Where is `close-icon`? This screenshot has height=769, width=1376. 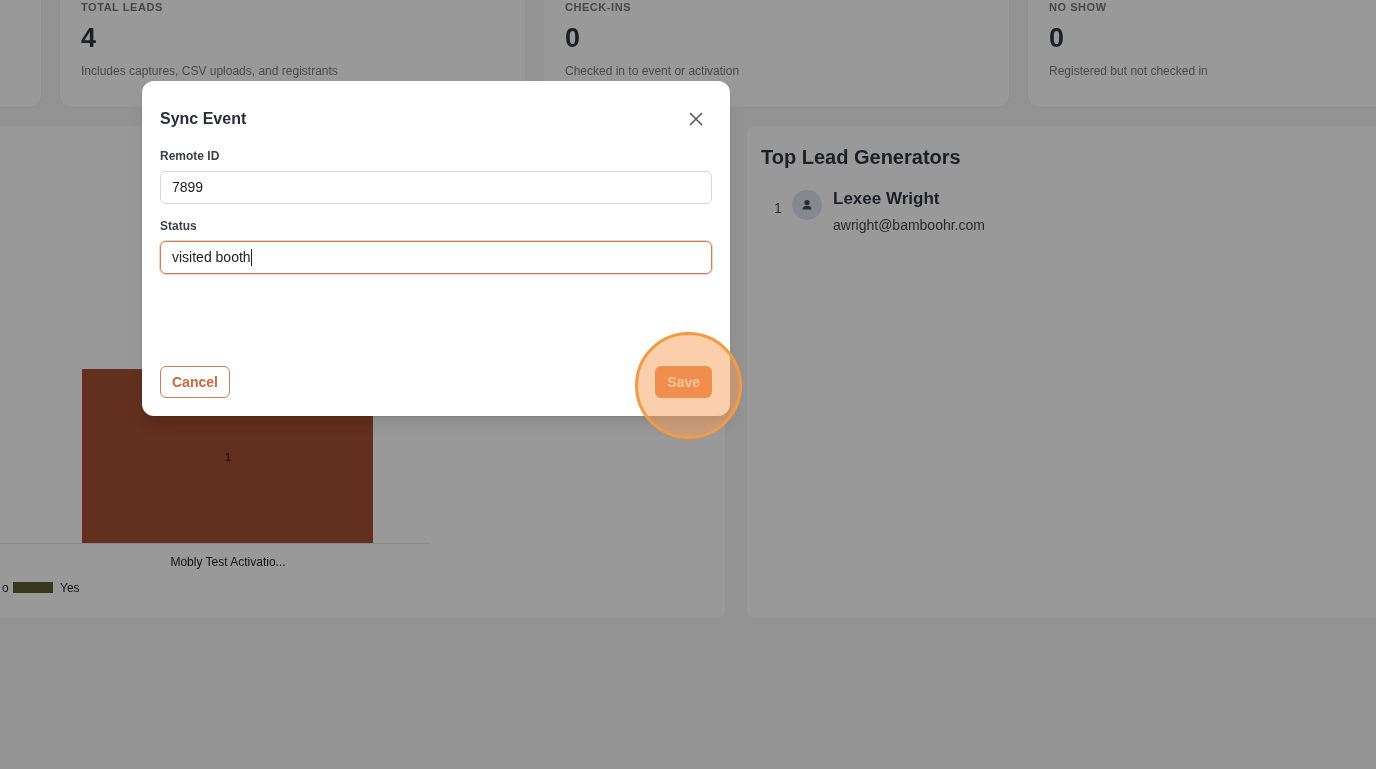
close-icon is located at coordinates (696, 119).